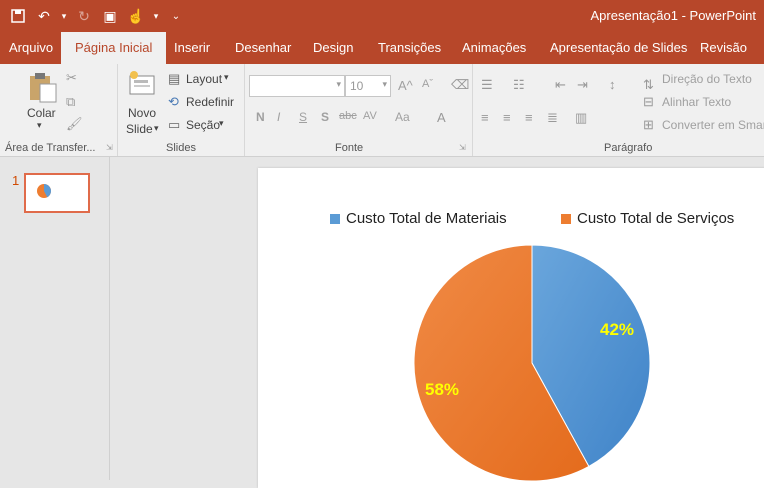 The image size is (764, 488). What do you see at coordinates (552, 118) in the screenshot?
I see `justify-icon: ≣` at bounding box center [552, 118].